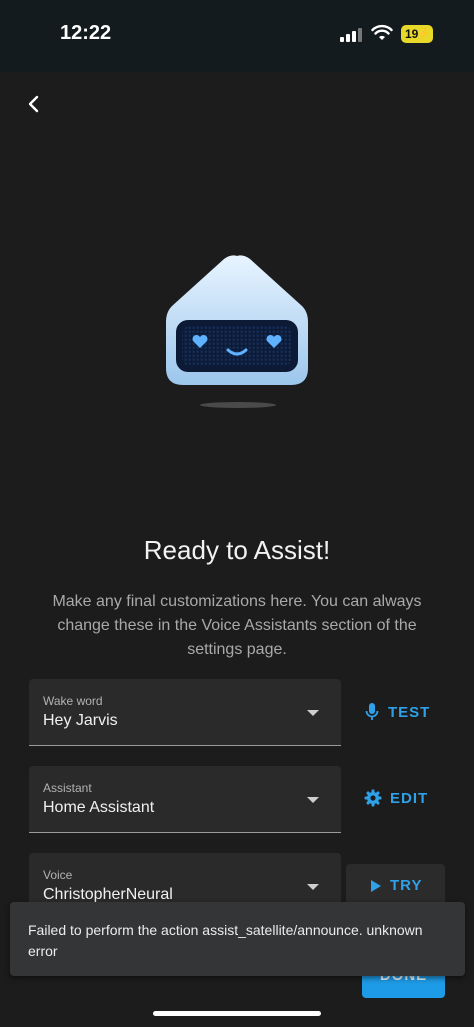 The width and height of the screenshot is (474, 1027). What do you see at coordinates (237, 550) in the screenshot?
I see `page-title: Ready to Assist!` at bounding box center [237, 550].